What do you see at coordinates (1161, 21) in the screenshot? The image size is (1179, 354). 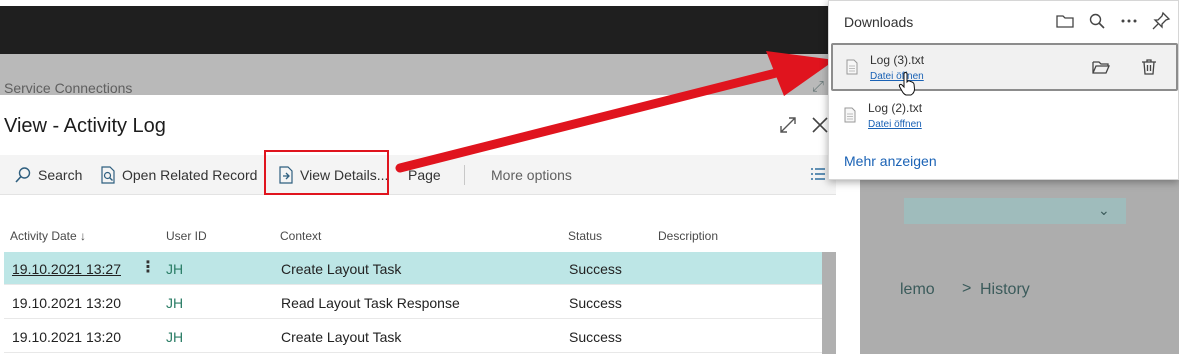 I see `pin-icon` at bounding box center [1161, 21].